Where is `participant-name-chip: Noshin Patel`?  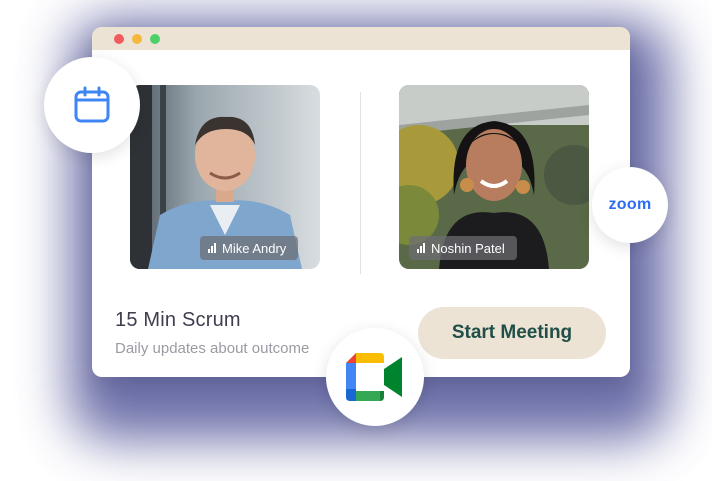
participant-name-chip: Noshin Patel is located at coordinates (463, 248).